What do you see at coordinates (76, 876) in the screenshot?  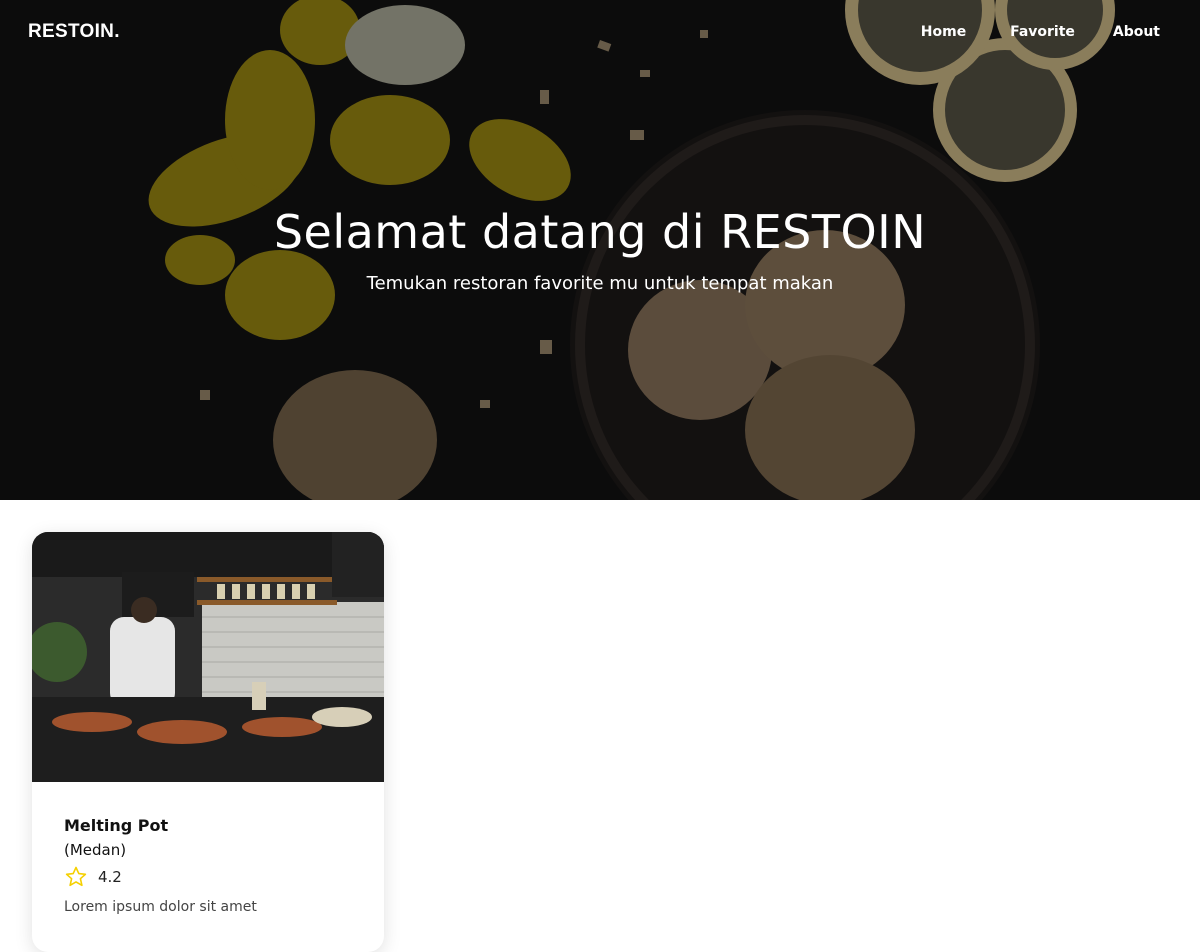 I see `star-icon` at bounding box center [76, 876].